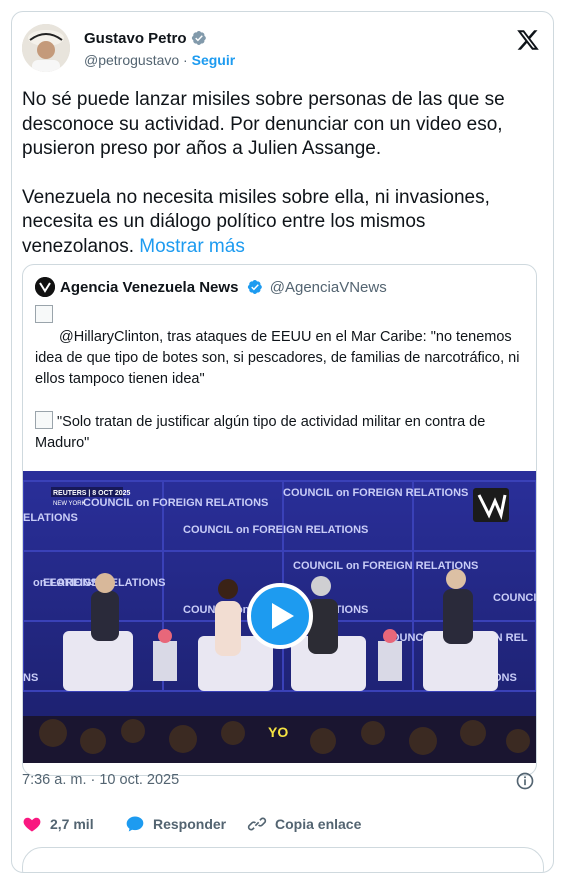  I want to click on video-caption: YO, so click(278, 732).